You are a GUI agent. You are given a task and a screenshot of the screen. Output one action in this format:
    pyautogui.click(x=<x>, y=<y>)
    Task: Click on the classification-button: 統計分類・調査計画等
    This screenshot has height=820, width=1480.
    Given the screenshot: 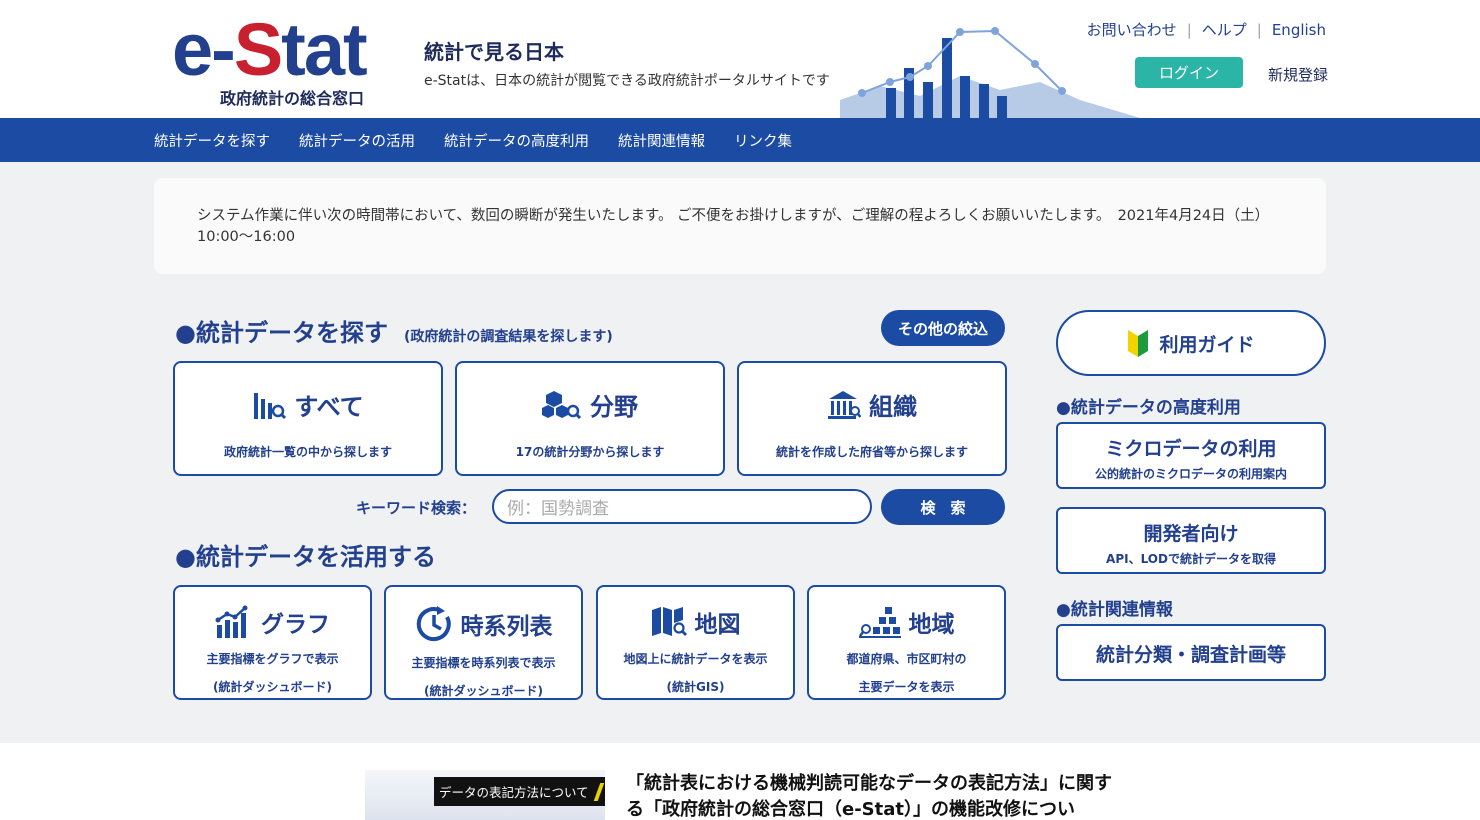 What is the action you would take?
    pyautogui.click(x=1191, y=652)
    